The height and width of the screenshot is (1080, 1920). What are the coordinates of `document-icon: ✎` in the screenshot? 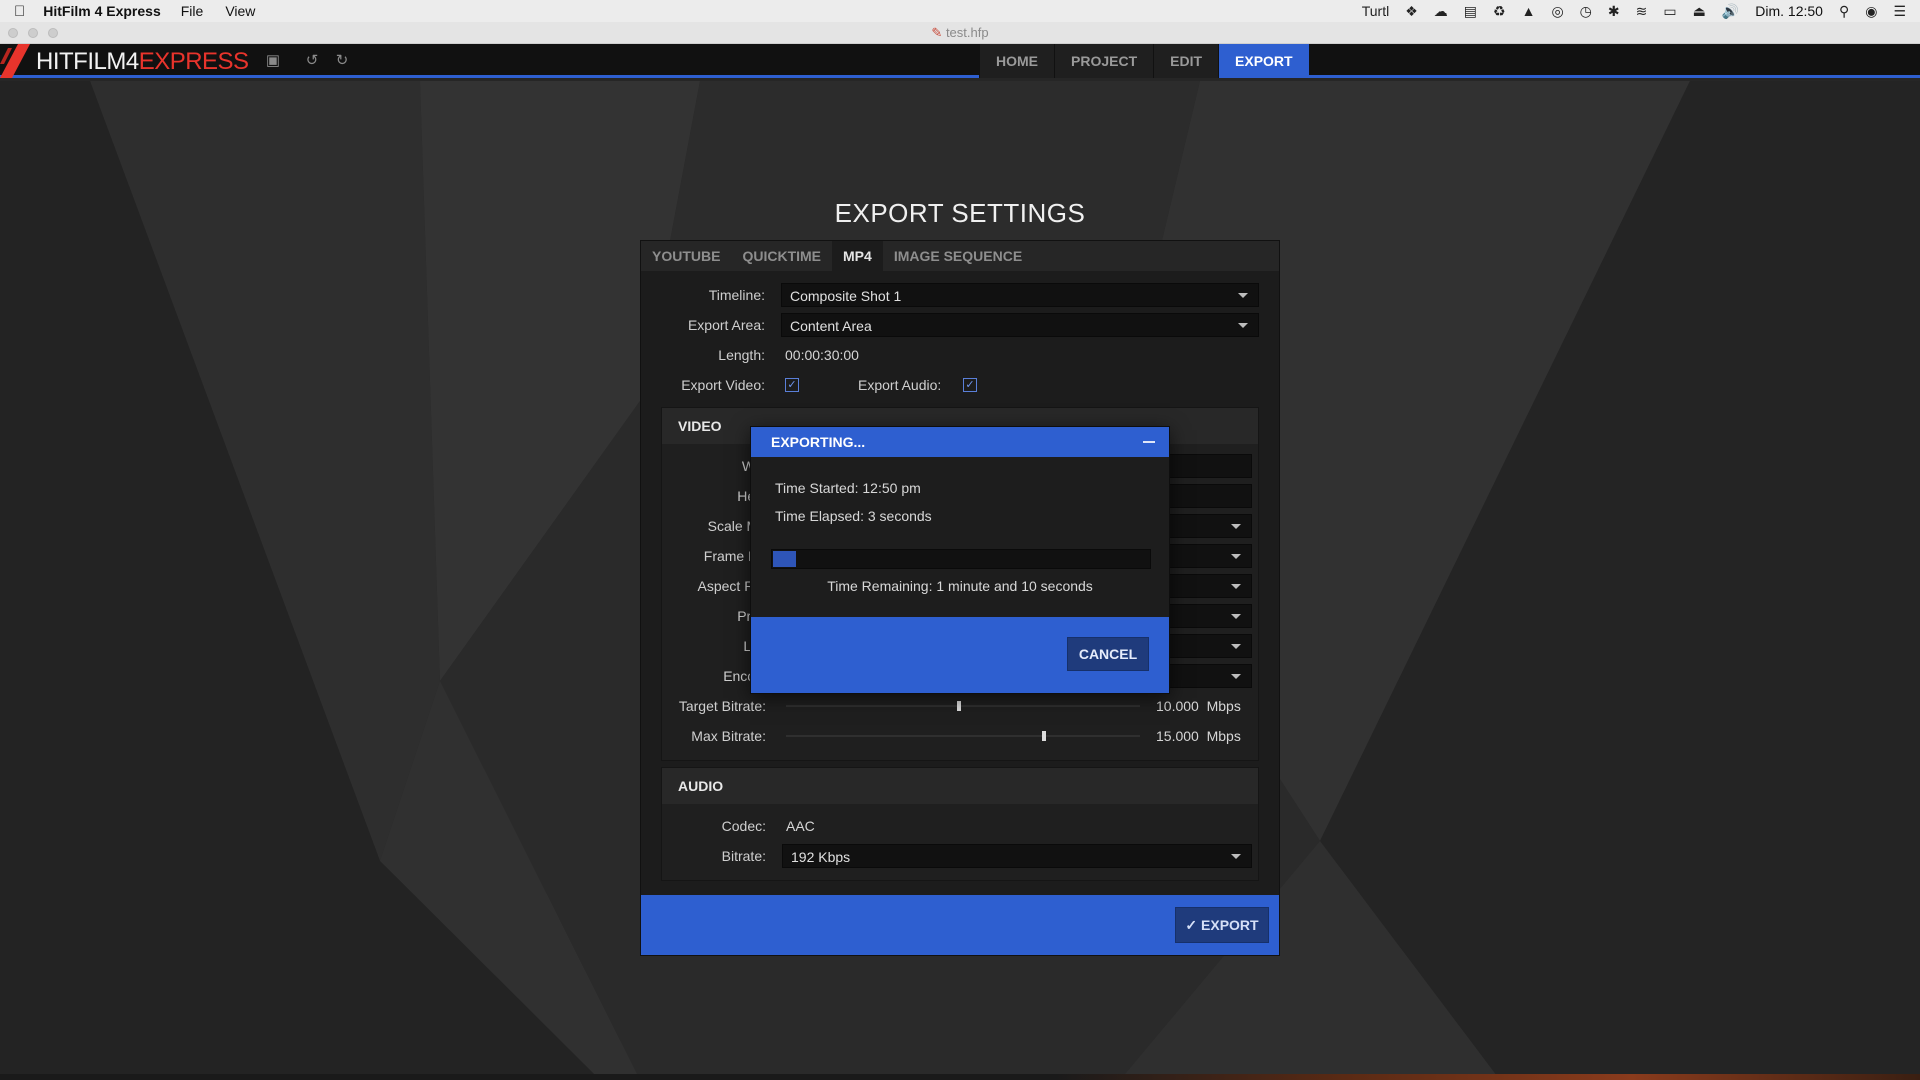 It's located at (938, 32).